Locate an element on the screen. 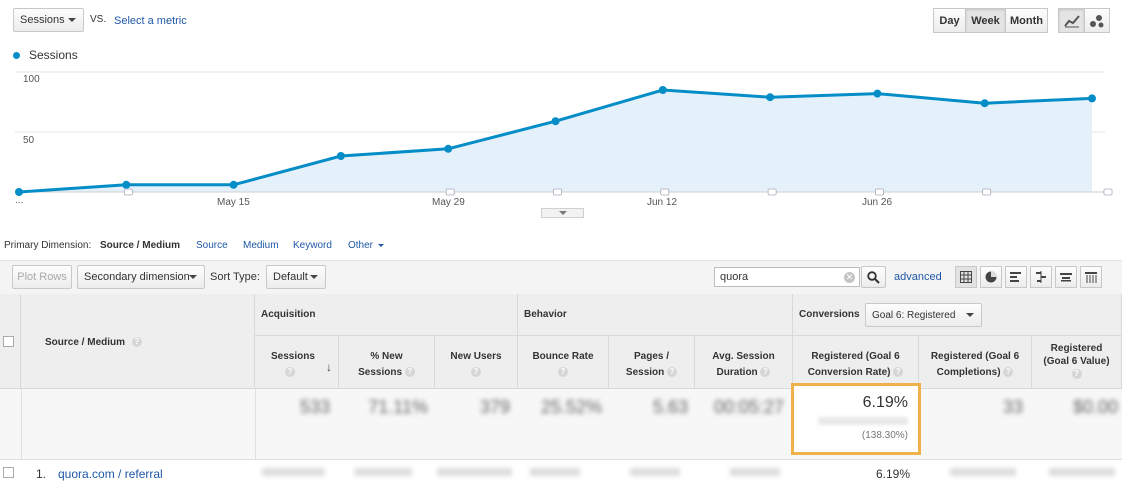  total-sessions: 533 is located at coordinates (314, 407).